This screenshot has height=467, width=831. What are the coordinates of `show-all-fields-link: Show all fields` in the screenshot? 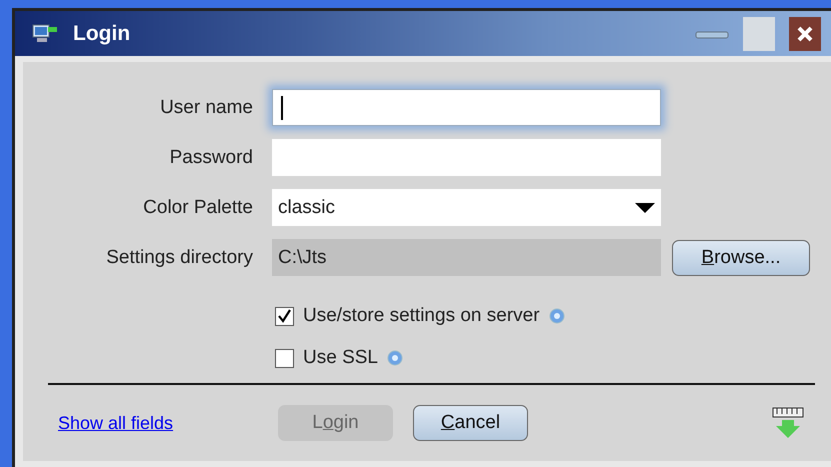 It's located at (168, 423).